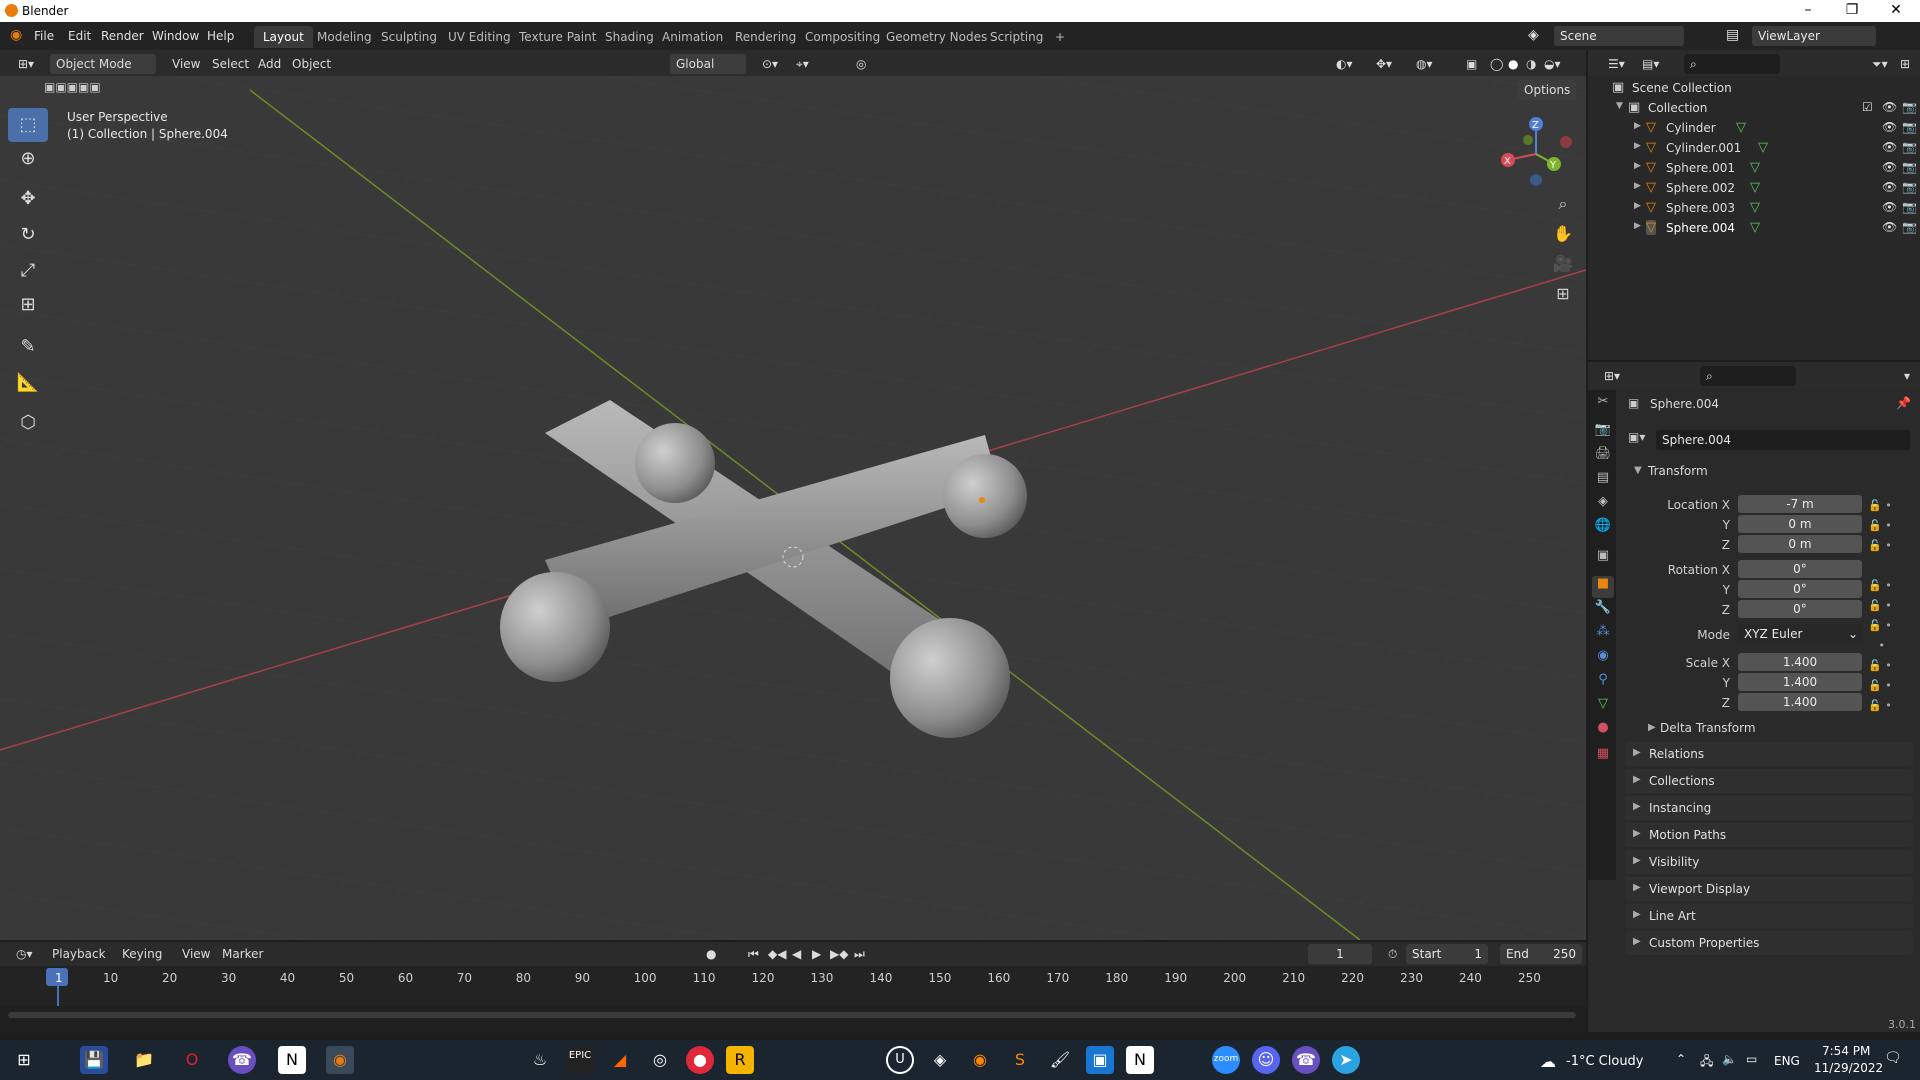 This screenshot has height=1080, width=1920. What do you see at coordinates (1800, 682) in the screenshot?
I see `scale-y-field: 1.400` at bounding box center [1800, 682].